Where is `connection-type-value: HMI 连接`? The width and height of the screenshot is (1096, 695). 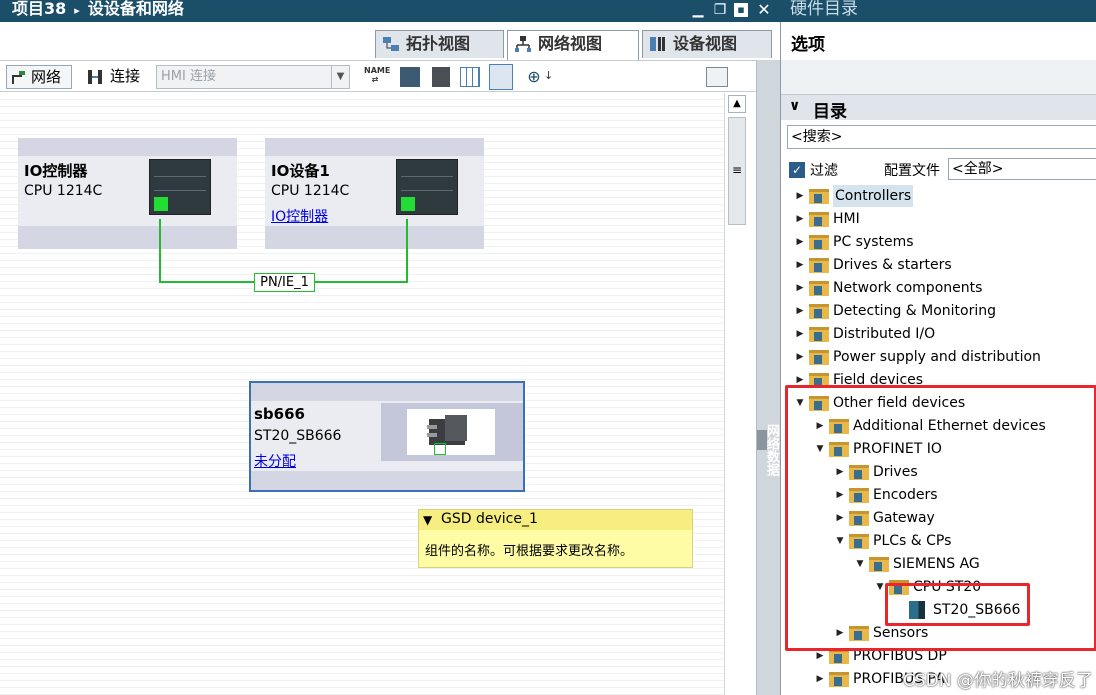 connection-type-value: HMI 连接 is located at coordinates (188, 76).